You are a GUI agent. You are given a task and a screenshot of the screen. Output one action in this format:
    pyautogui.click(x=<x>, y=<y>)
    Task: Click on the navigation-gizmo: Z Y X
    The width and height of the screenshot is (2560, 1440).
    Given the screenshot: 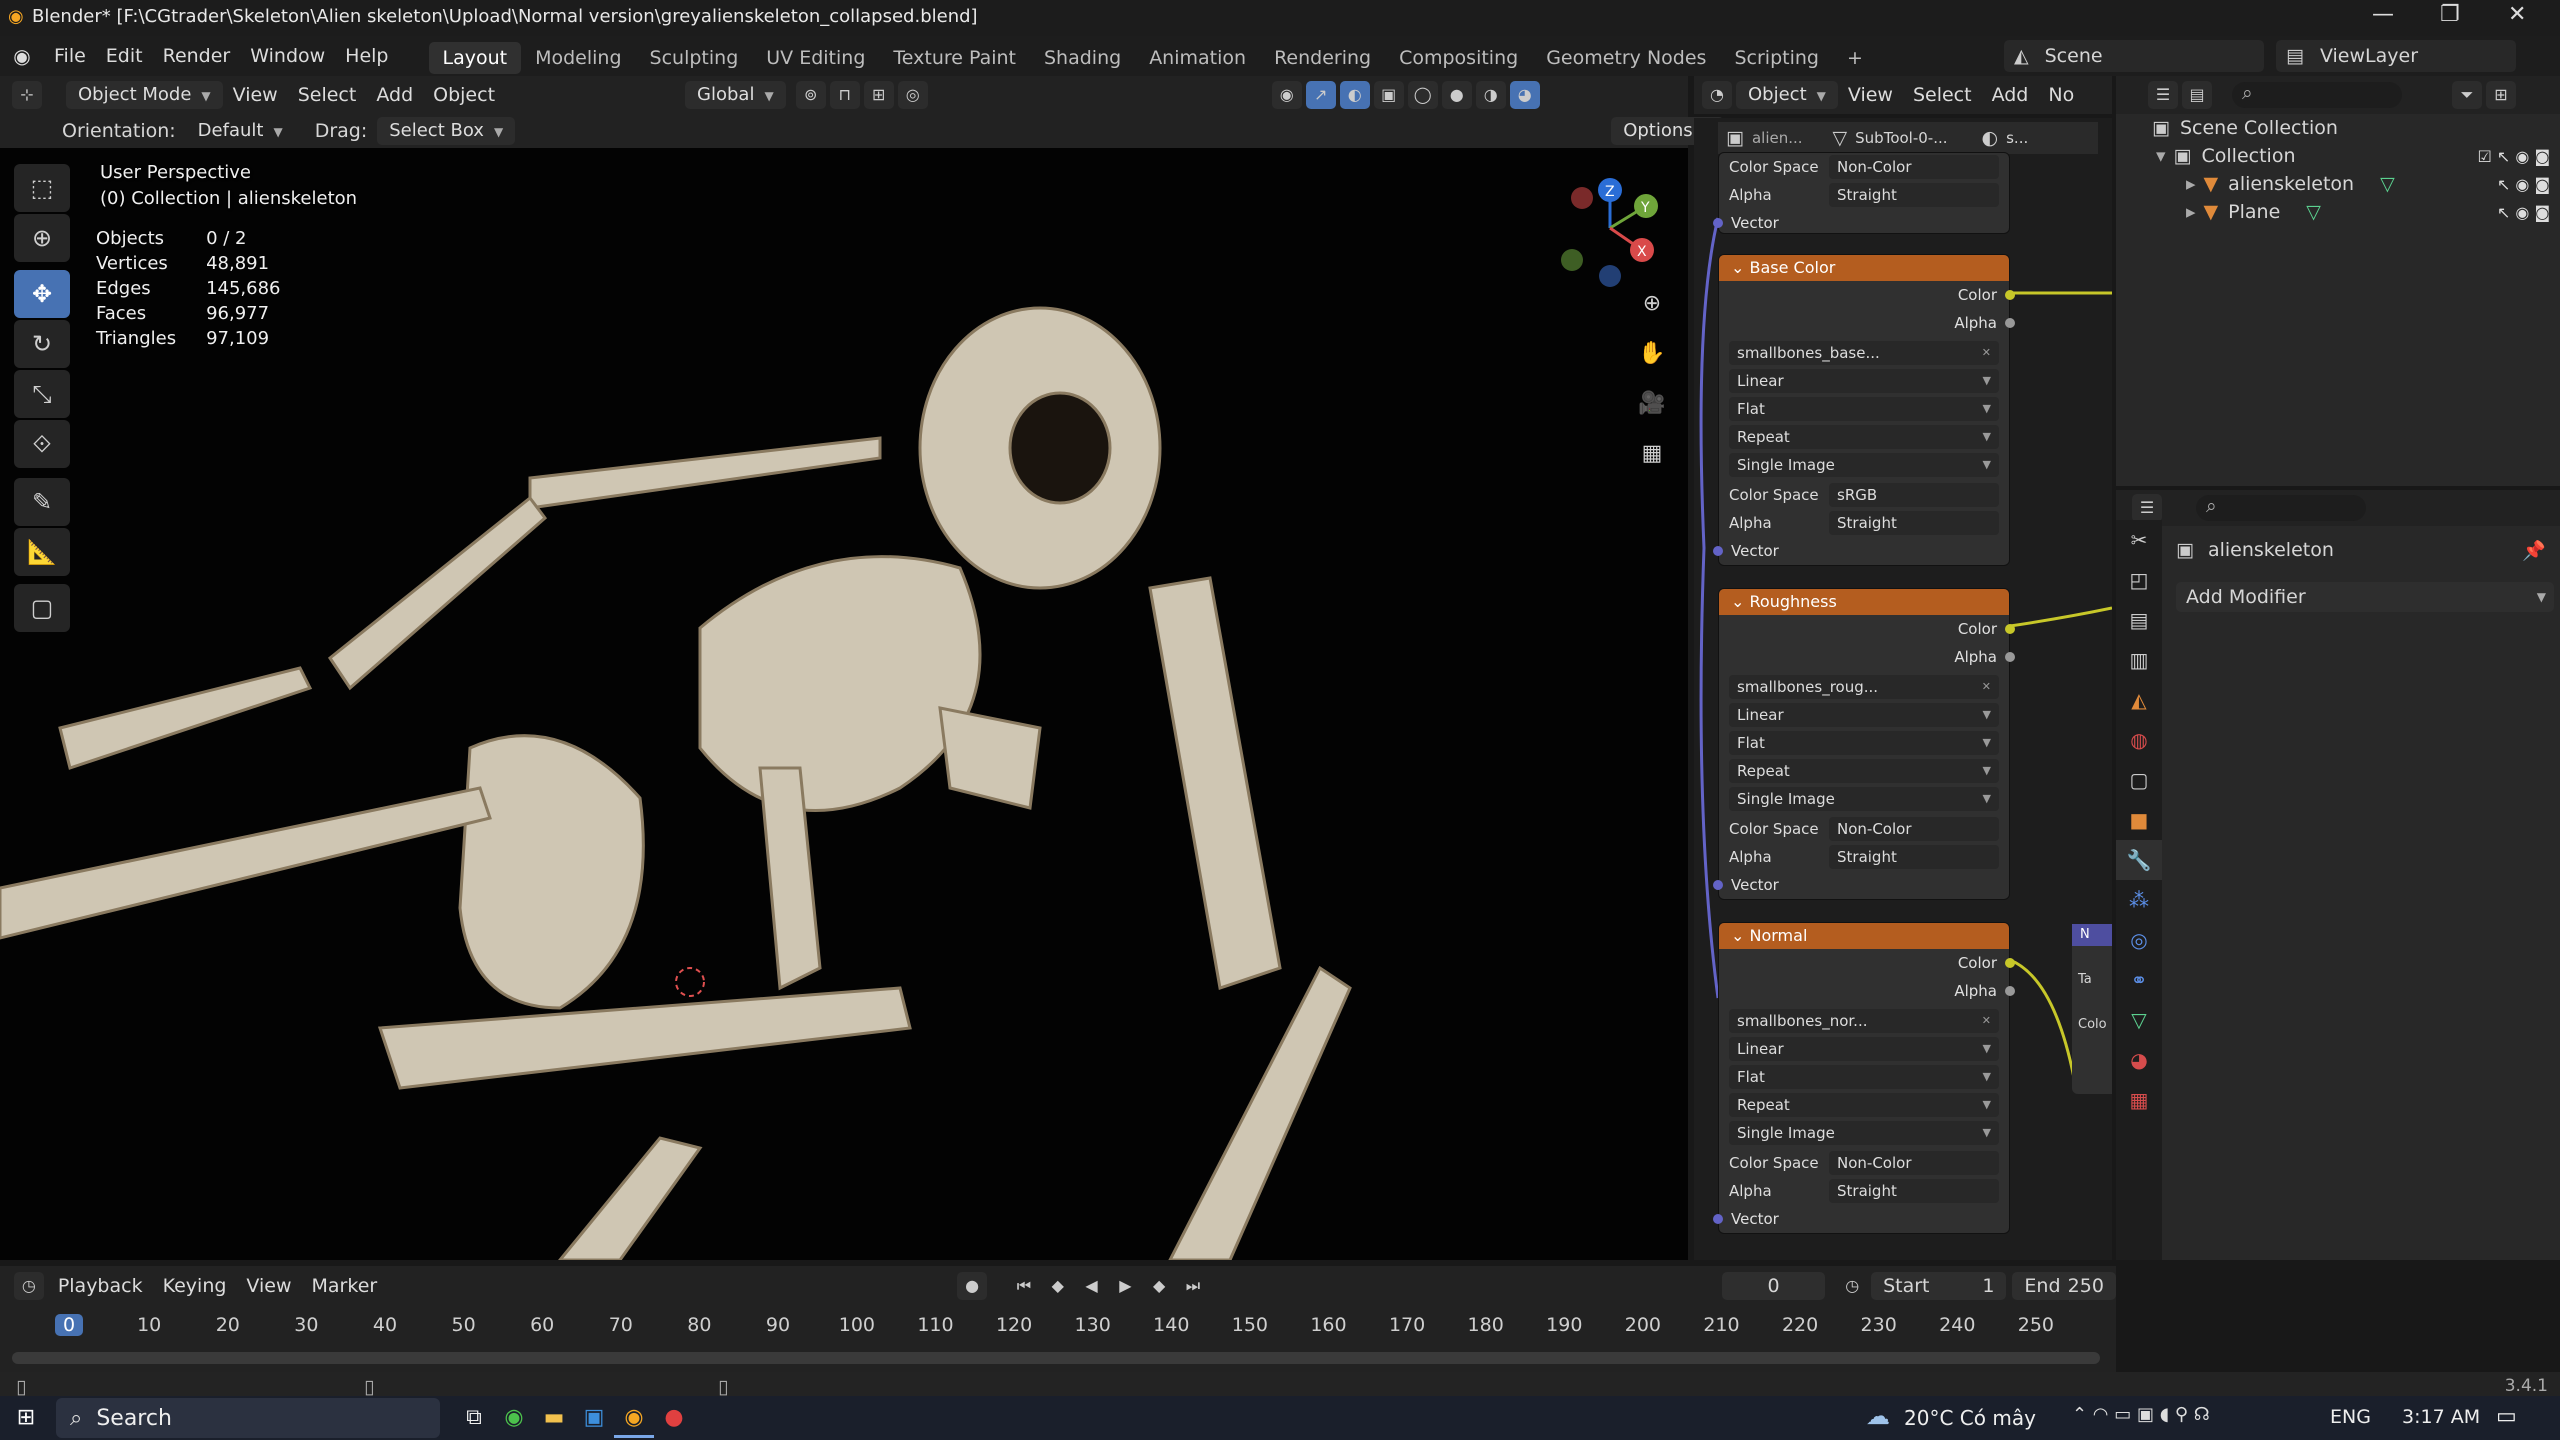 What is the action you would take?
    pyautogui.click(x=1610, y=228)
    